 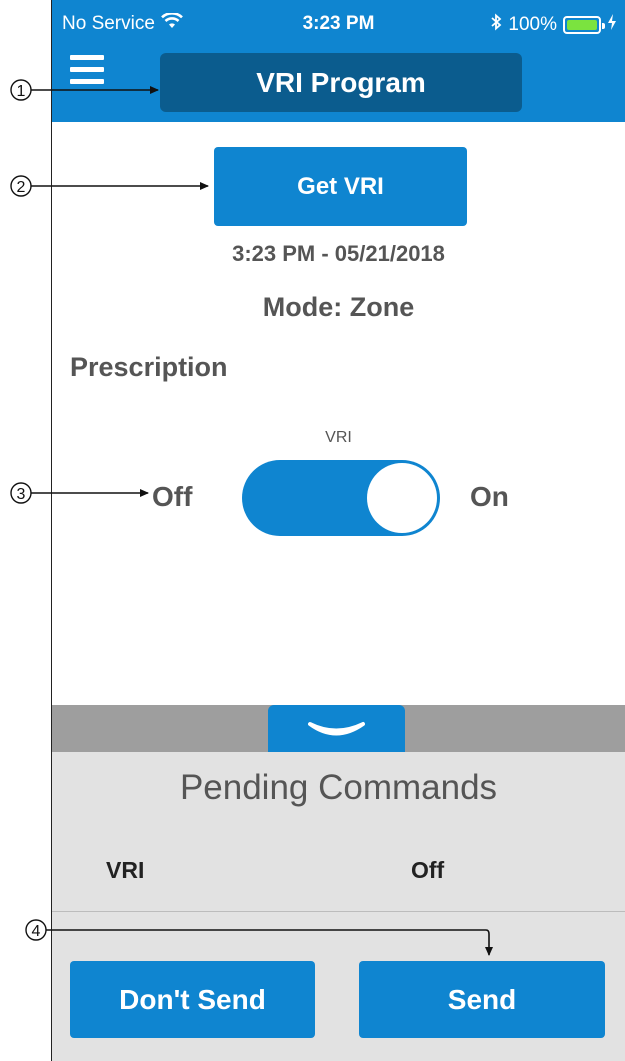 What do you see at coordinates (125, 870) in the screenshot?
I see `command-name: VRI` at bounding box center [125, 870].